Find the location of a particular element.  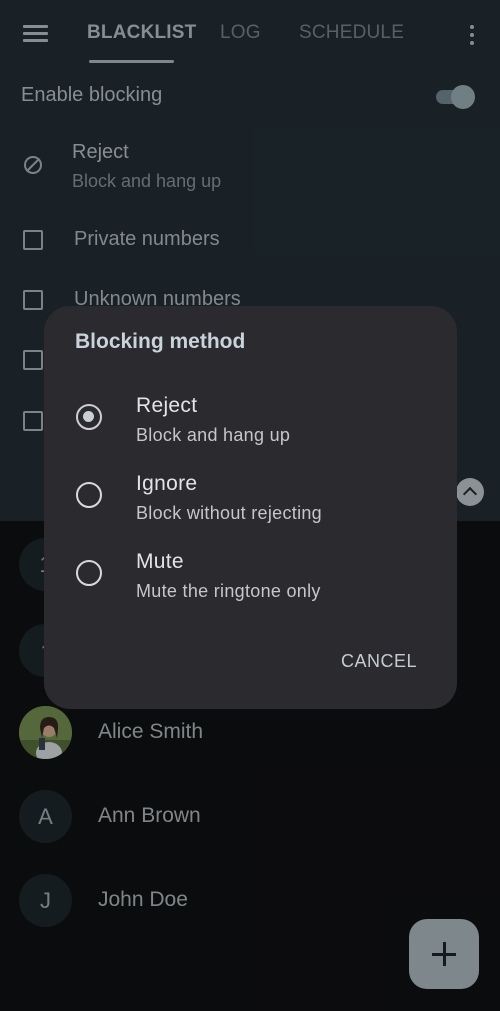

option-ignore: Ignore Block without rejecting is located at coordinates (250, 493).